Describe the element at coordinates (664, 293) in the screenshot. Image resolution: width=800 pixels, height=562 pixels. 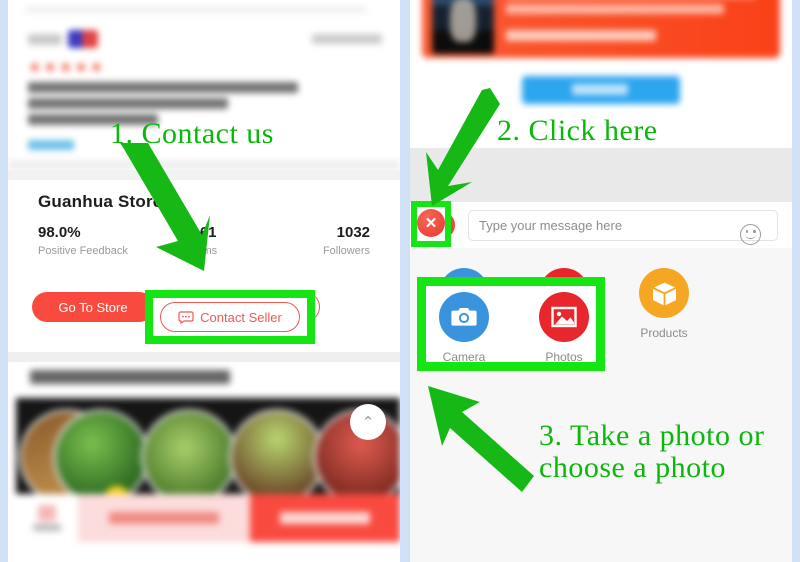
I see `box-icon` at that location.